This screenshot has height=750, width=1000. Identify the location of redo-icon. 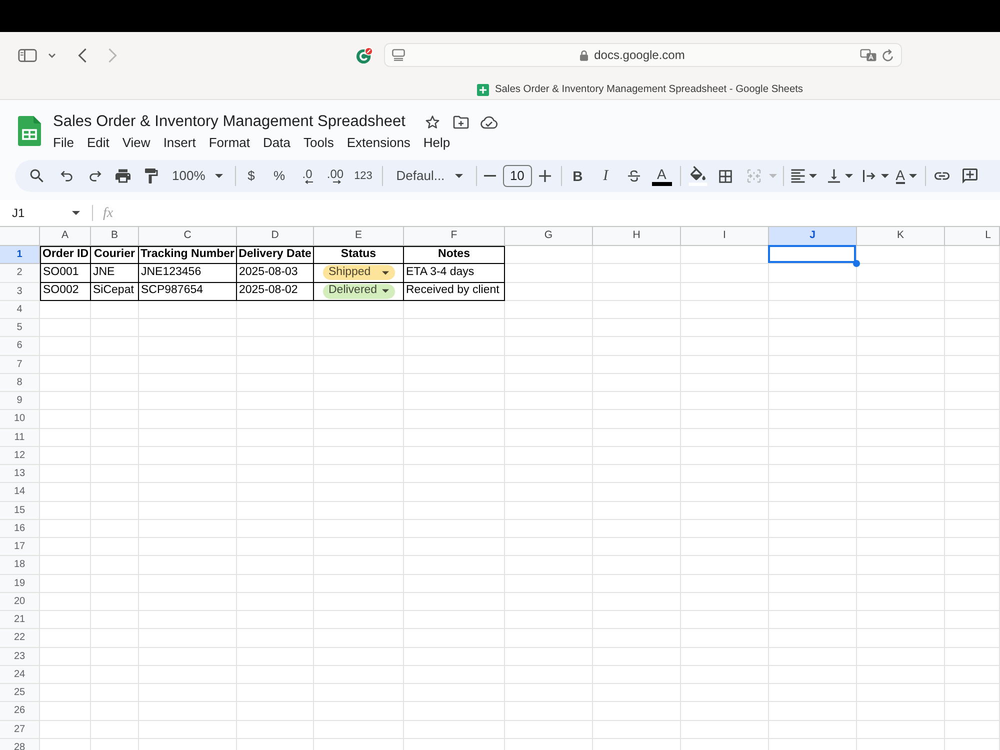
(95, 176).